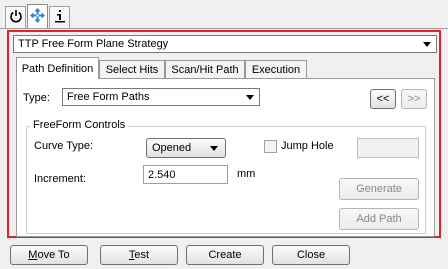 Image resolution: width=448 pixels, height=269 pixels. I want to click on tab-execution: Execution, so click(276, 69).